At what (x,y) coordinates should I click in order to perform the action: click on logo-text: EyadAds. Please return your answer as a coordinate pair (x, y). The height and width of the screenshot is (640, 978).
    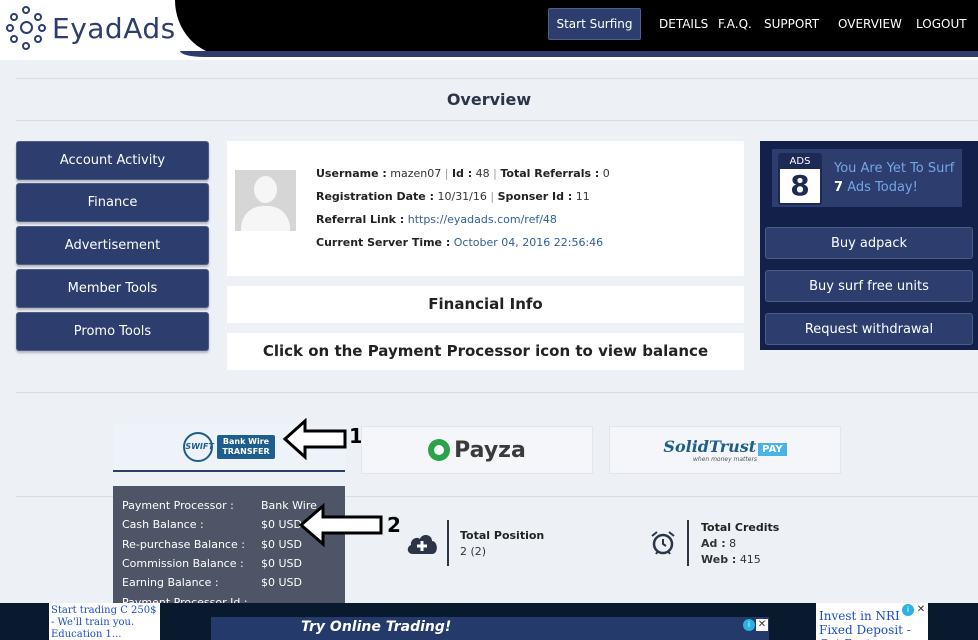
    Looking at the image, I should click on (114, 28).